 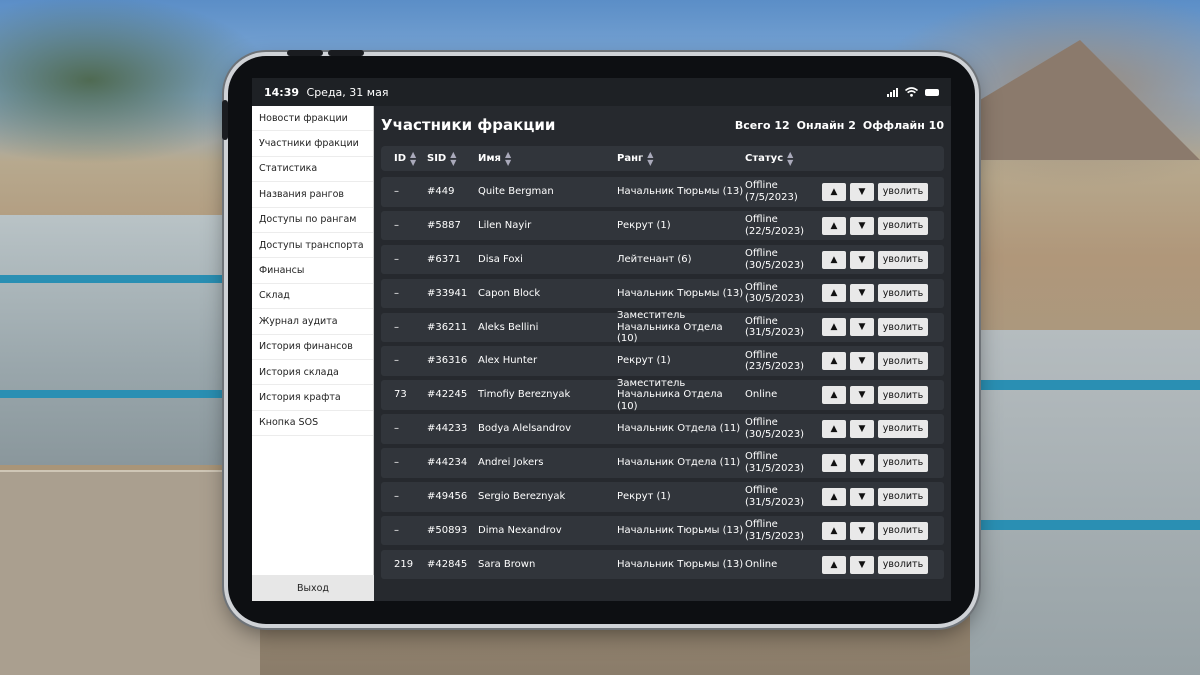 I want to click on member-status: Offline (31/5/2023), so click(x=775, y=496).